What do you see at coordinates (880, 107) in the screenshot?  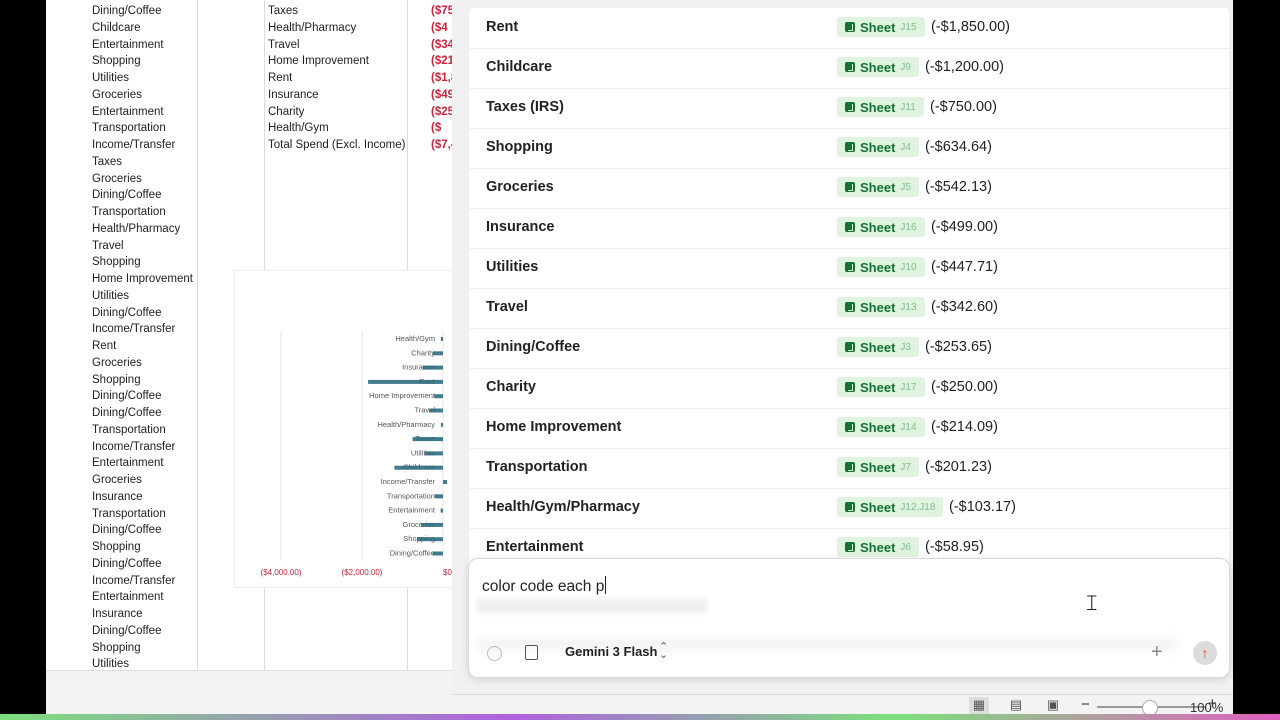 I see `sheet-reference-chip: Sheet J11` at bounding box center [880, 107].